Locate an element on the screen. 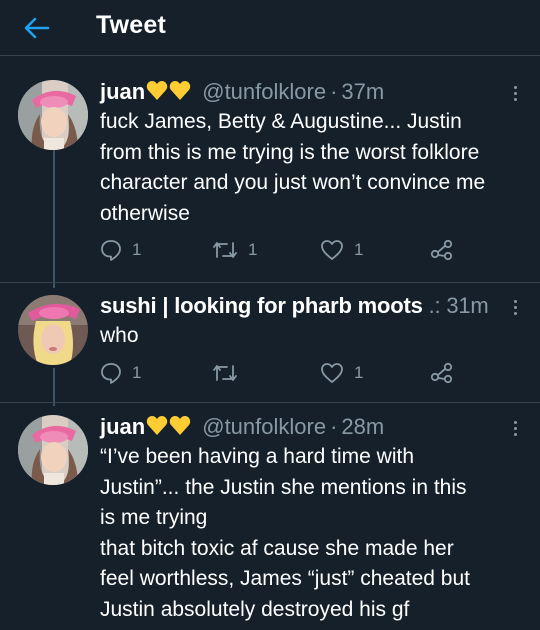  author-name: sushi | looking for pharb moots is located at coordinates (261, 305).